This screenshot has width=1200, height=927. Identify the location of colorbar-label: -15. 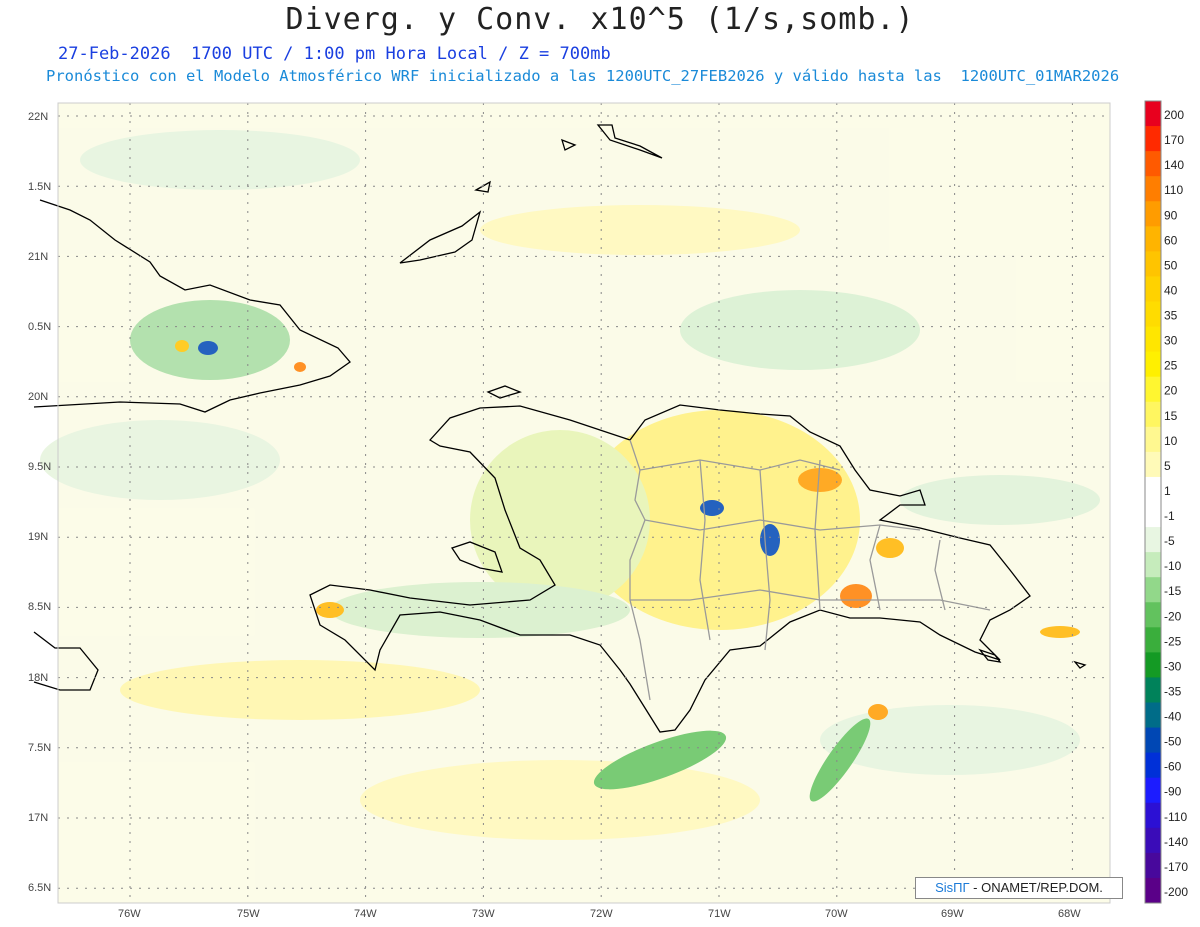
(1173, 591).